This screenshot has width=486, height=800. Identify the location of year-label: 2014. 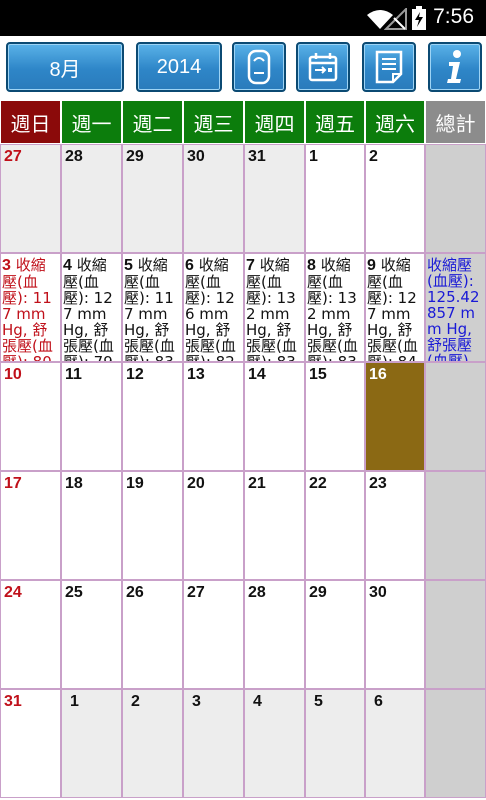
(179, 66).